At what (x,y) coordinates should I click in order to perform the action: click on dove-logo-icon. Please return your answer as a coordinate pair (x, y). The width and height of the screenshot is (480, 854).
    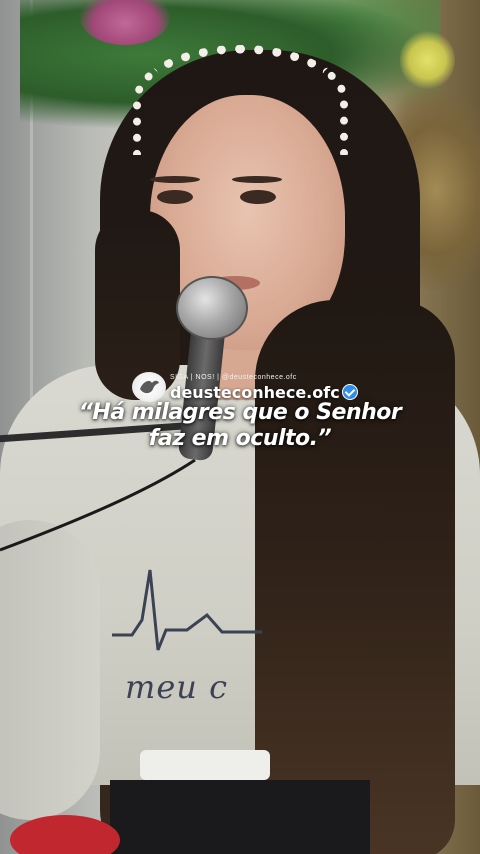
    Looking at the image, I should click on (149, 387).